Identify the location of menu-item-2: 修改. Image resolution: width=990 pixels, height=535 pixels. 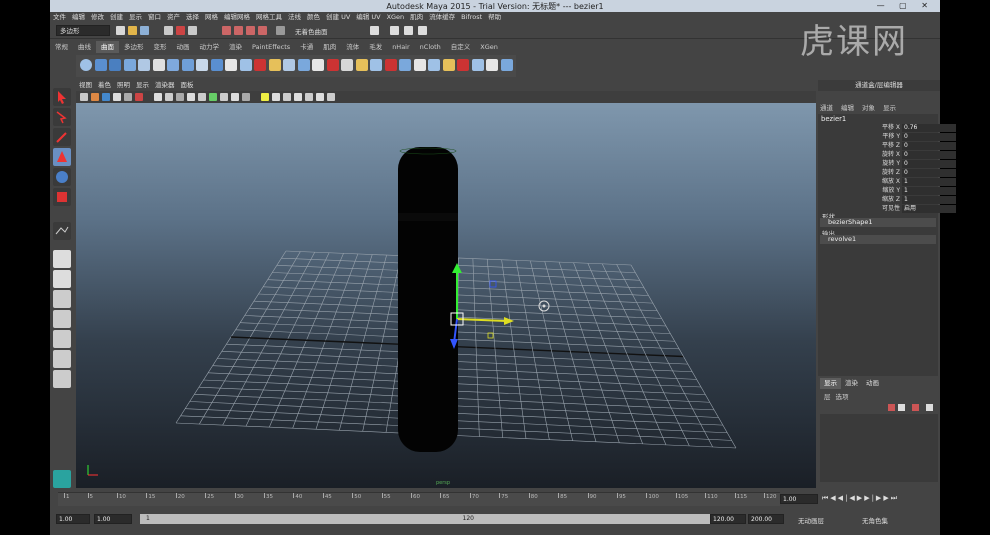
(97, 17).